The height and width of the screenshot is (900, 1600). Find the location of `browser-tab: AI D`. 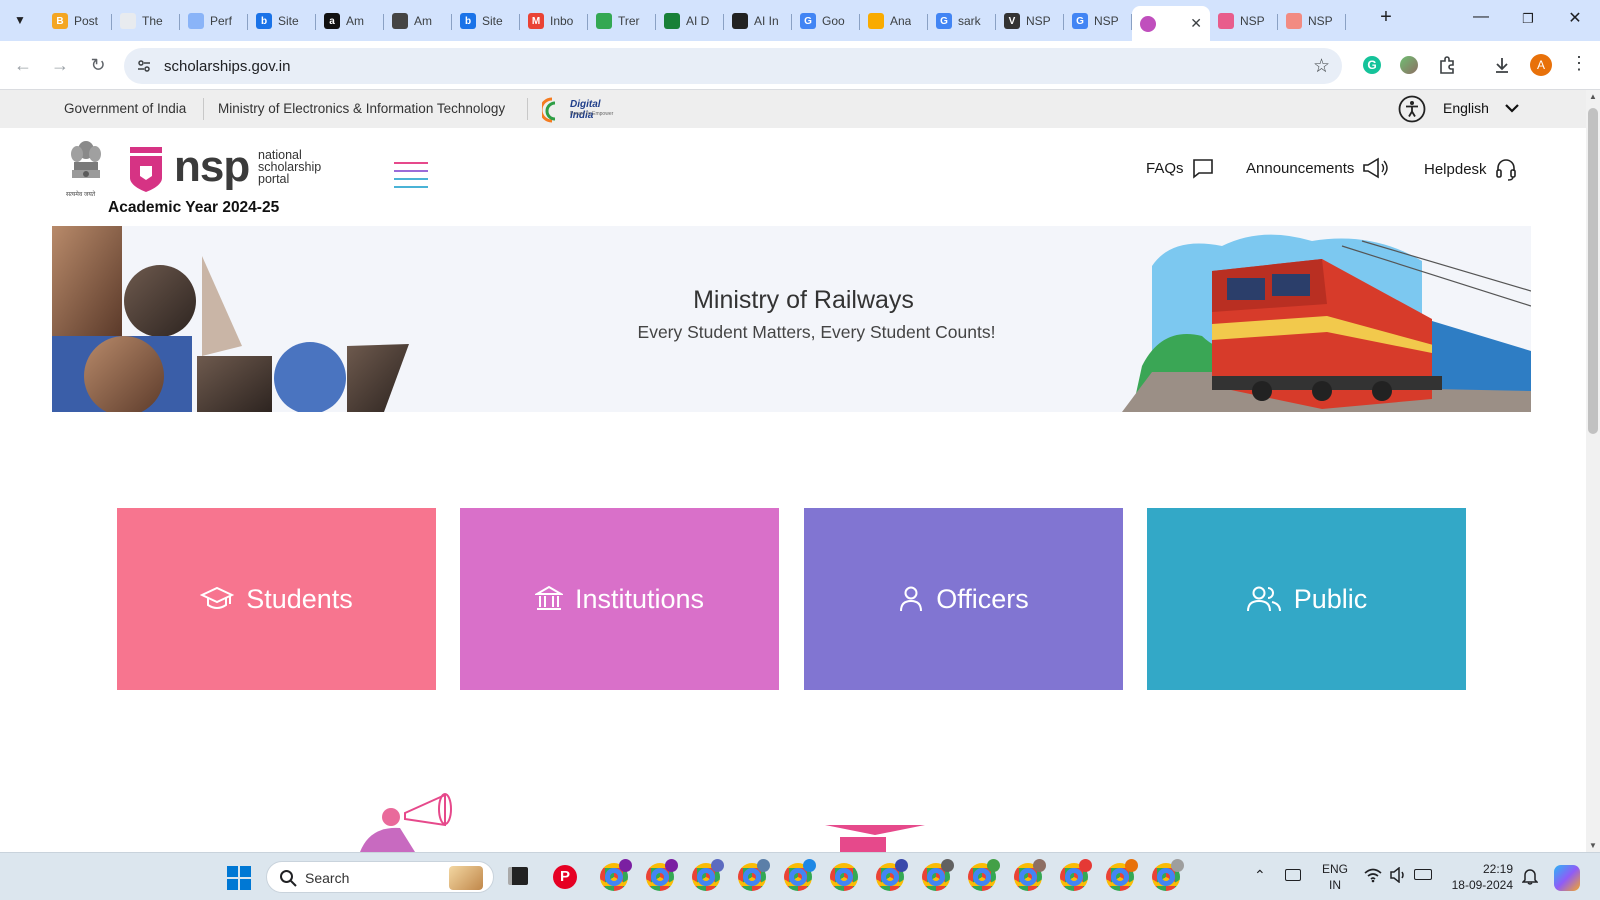

browser-tab: AI D is located at coordinates (690, 21).